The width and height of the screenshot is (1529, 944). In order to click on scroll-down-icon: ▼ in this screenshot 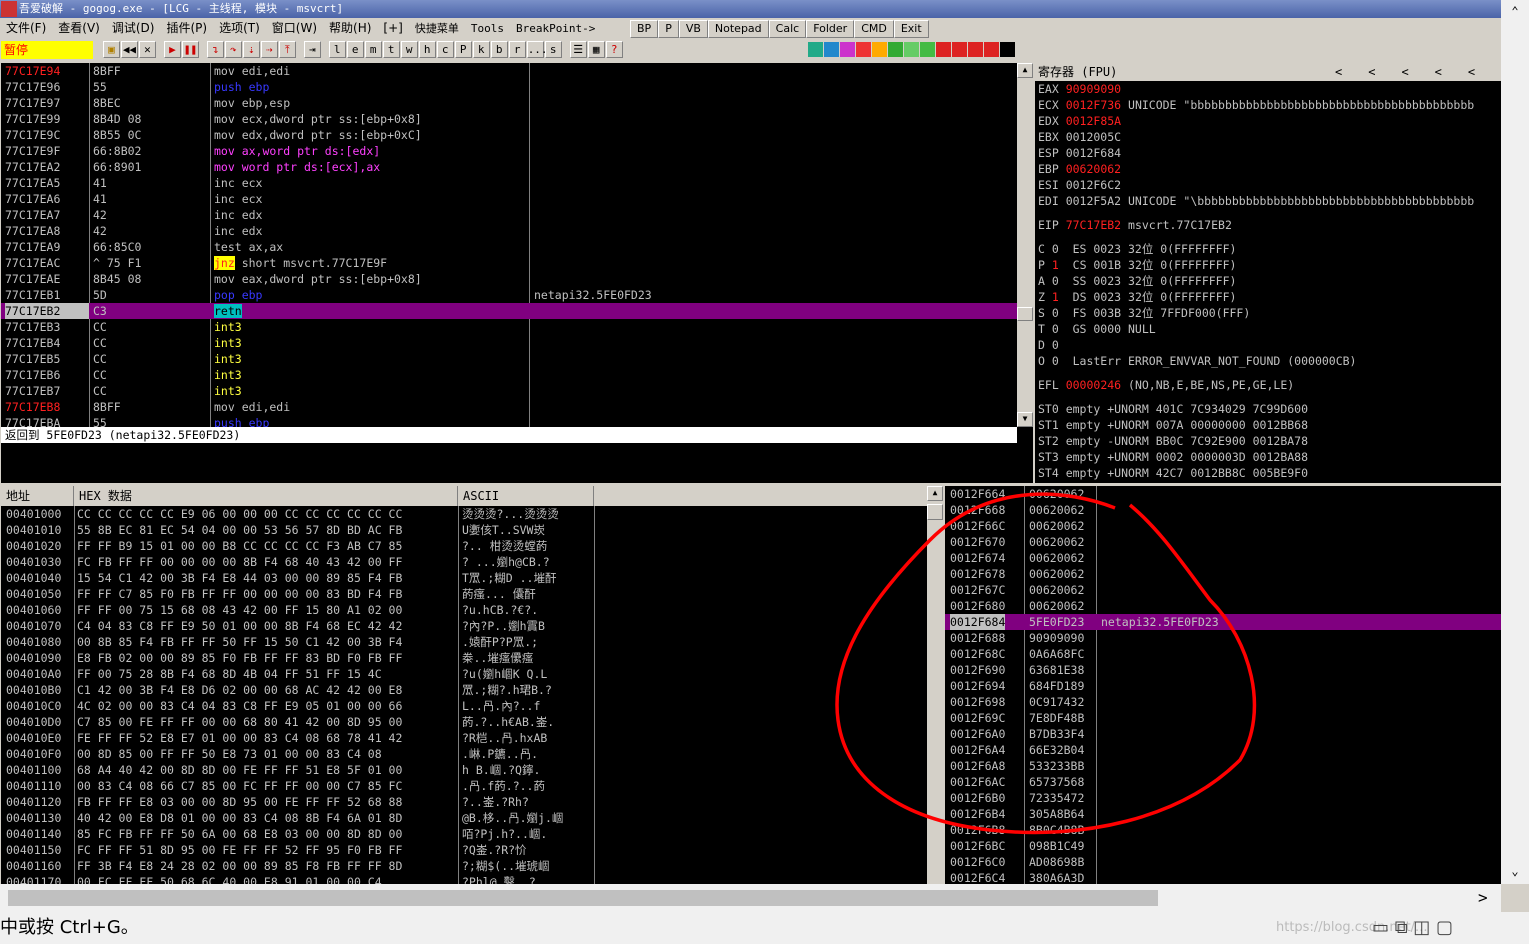, I will do `click(1025, 419)`.